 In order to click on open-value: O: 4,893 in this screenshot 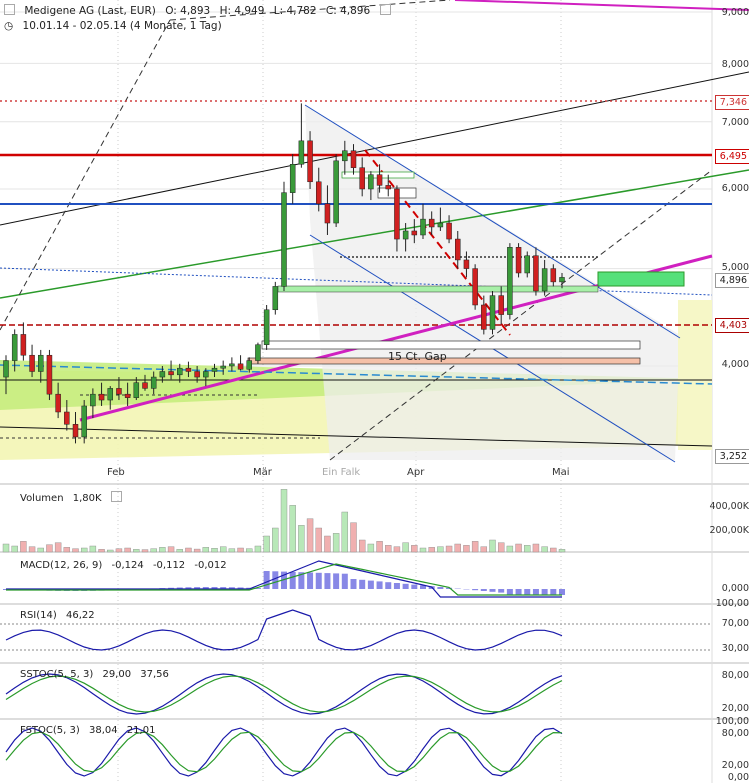, I will do `click(188, 11)`.